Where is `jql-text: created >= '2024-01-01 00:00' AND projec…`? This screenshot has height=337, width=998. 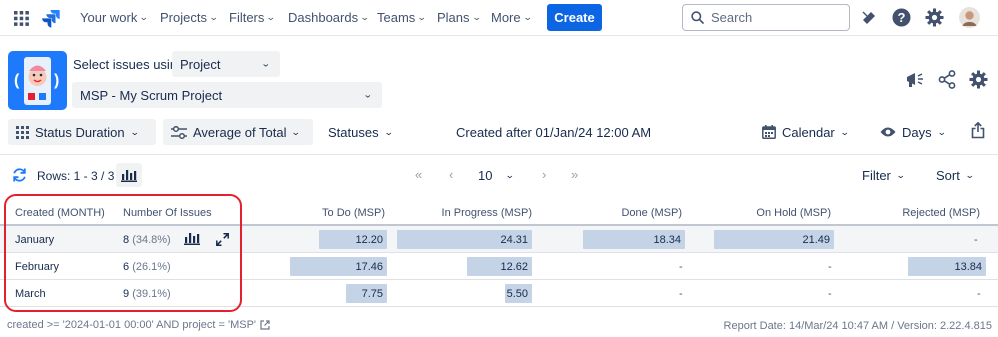 jql-text: created >= '2024-01-01 00:00' AND projec… is located at coordinates (132, 325).